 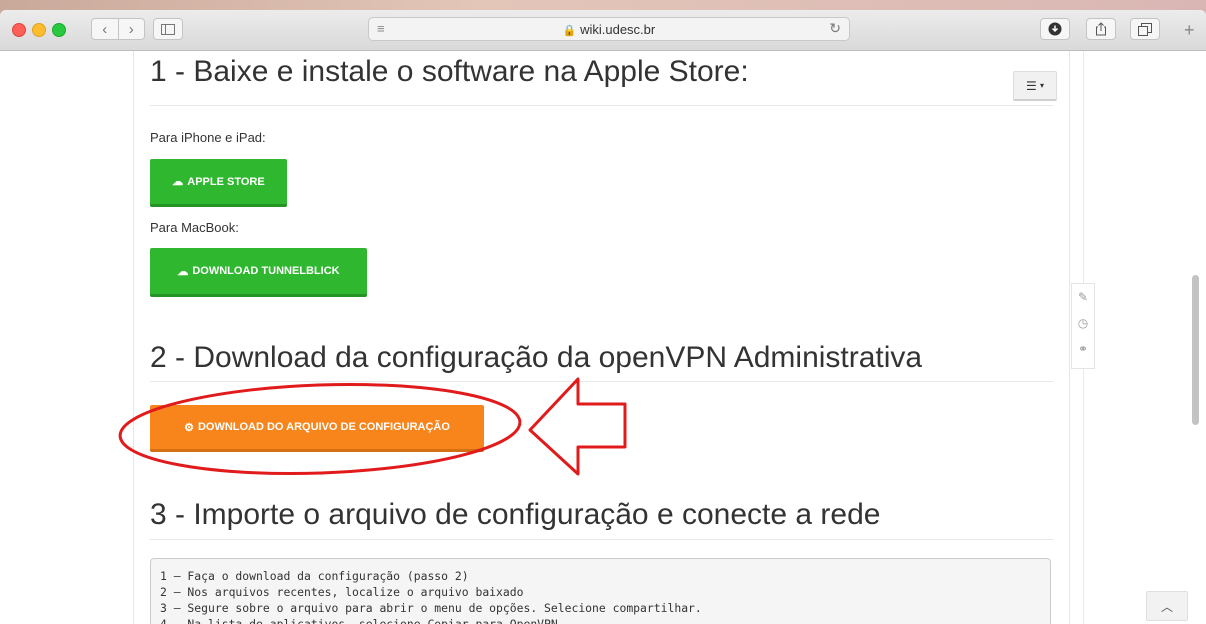 What do you see at coordinates (618, 29) in the screenshot?
I see `url-text: wiki.udesc.br` at bounding box center [618, 29].